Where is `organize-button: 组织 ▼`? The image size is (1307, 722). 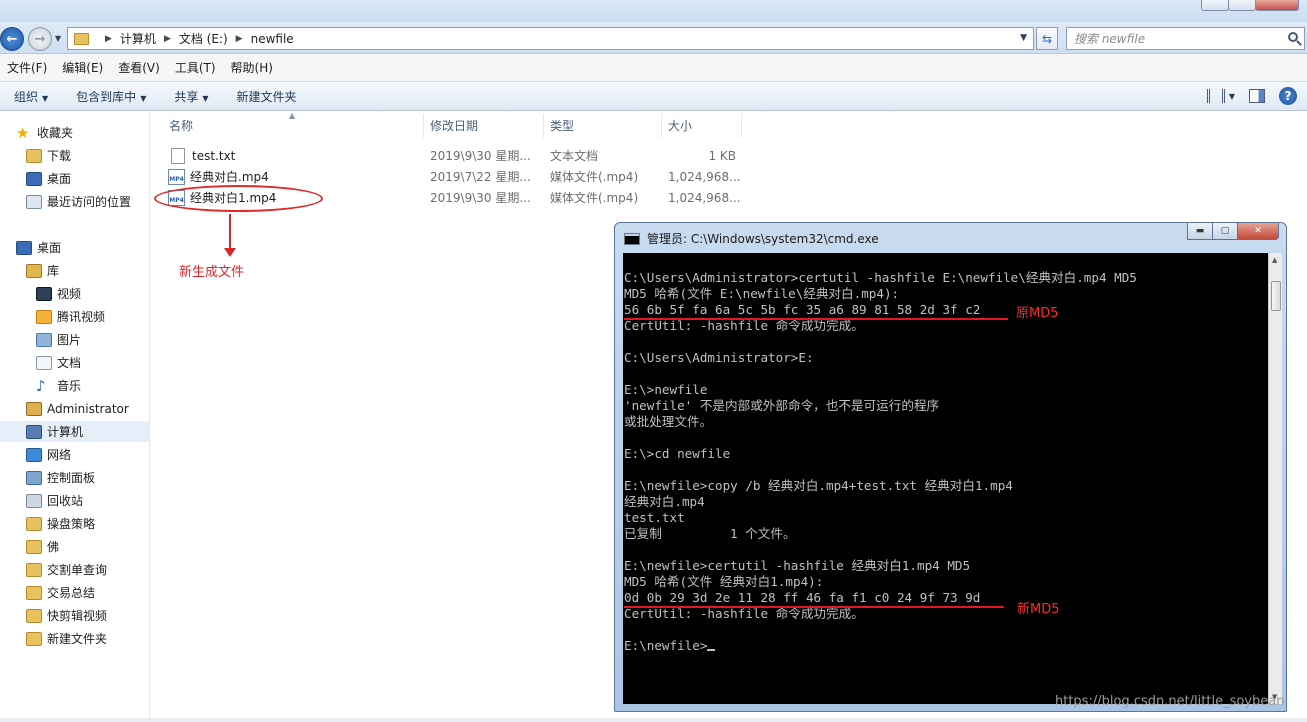
organize-button: 组织 ▼ is located at coordinates (31, 96).